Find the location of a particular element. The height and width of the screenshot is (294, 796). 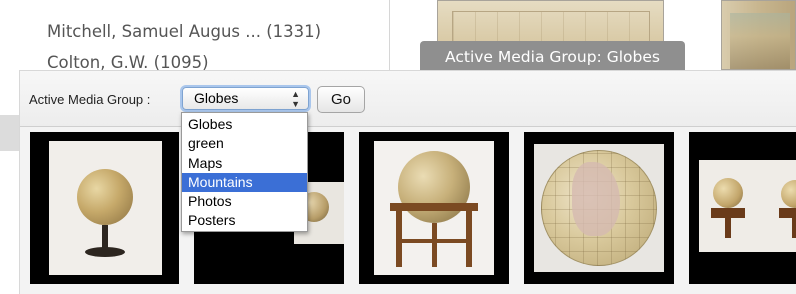

background-strip is located at coordinates (10, 133).